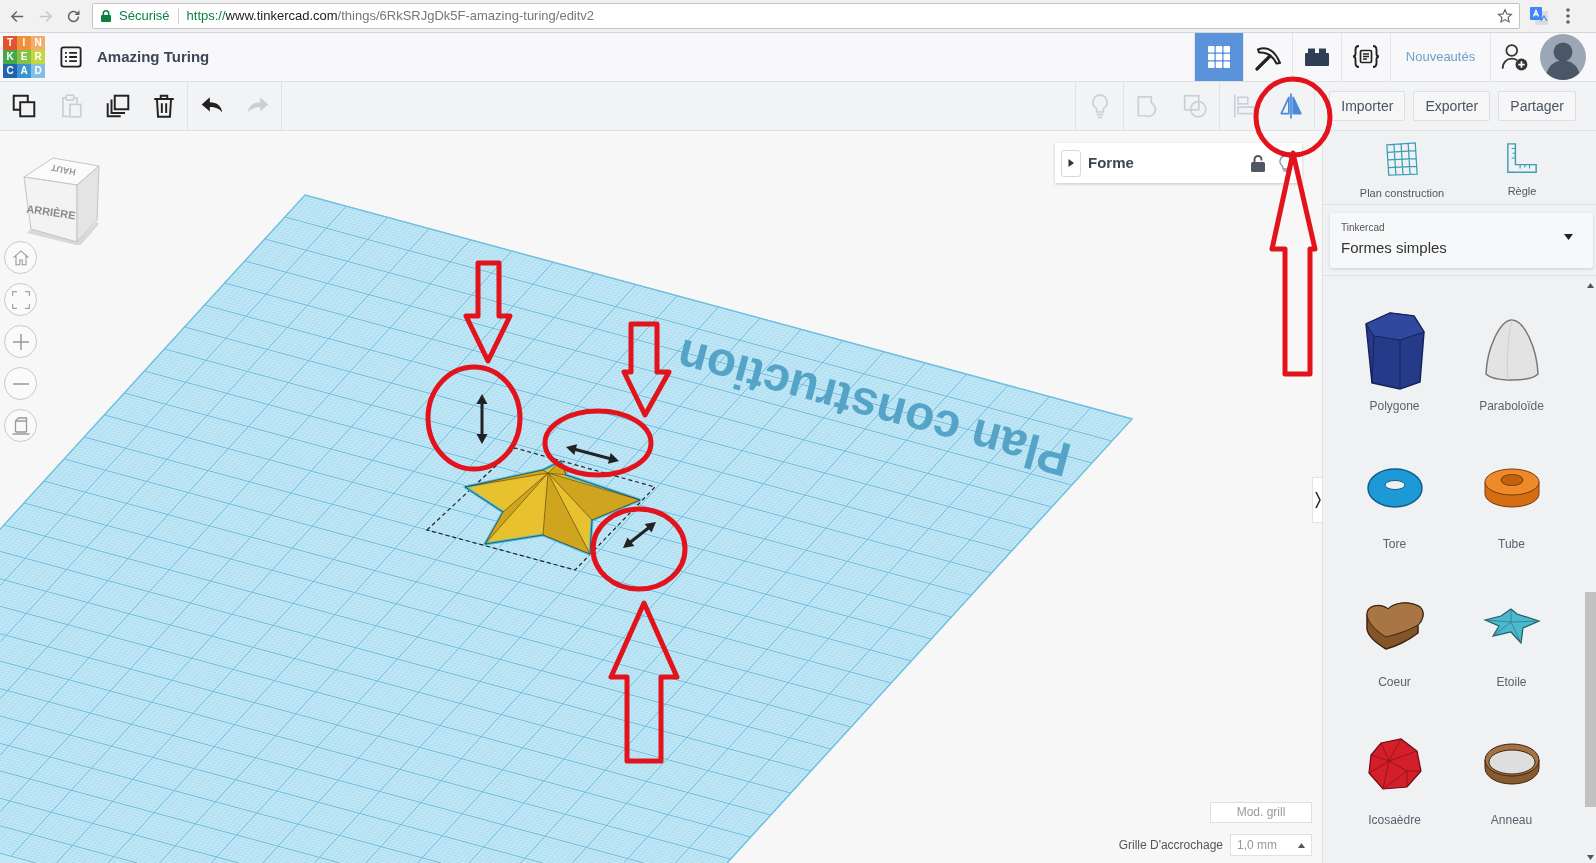 The height and width of the screenshot is (863, 1596). I want to click on vertical-double-arrow-icon, so click(482, 419).